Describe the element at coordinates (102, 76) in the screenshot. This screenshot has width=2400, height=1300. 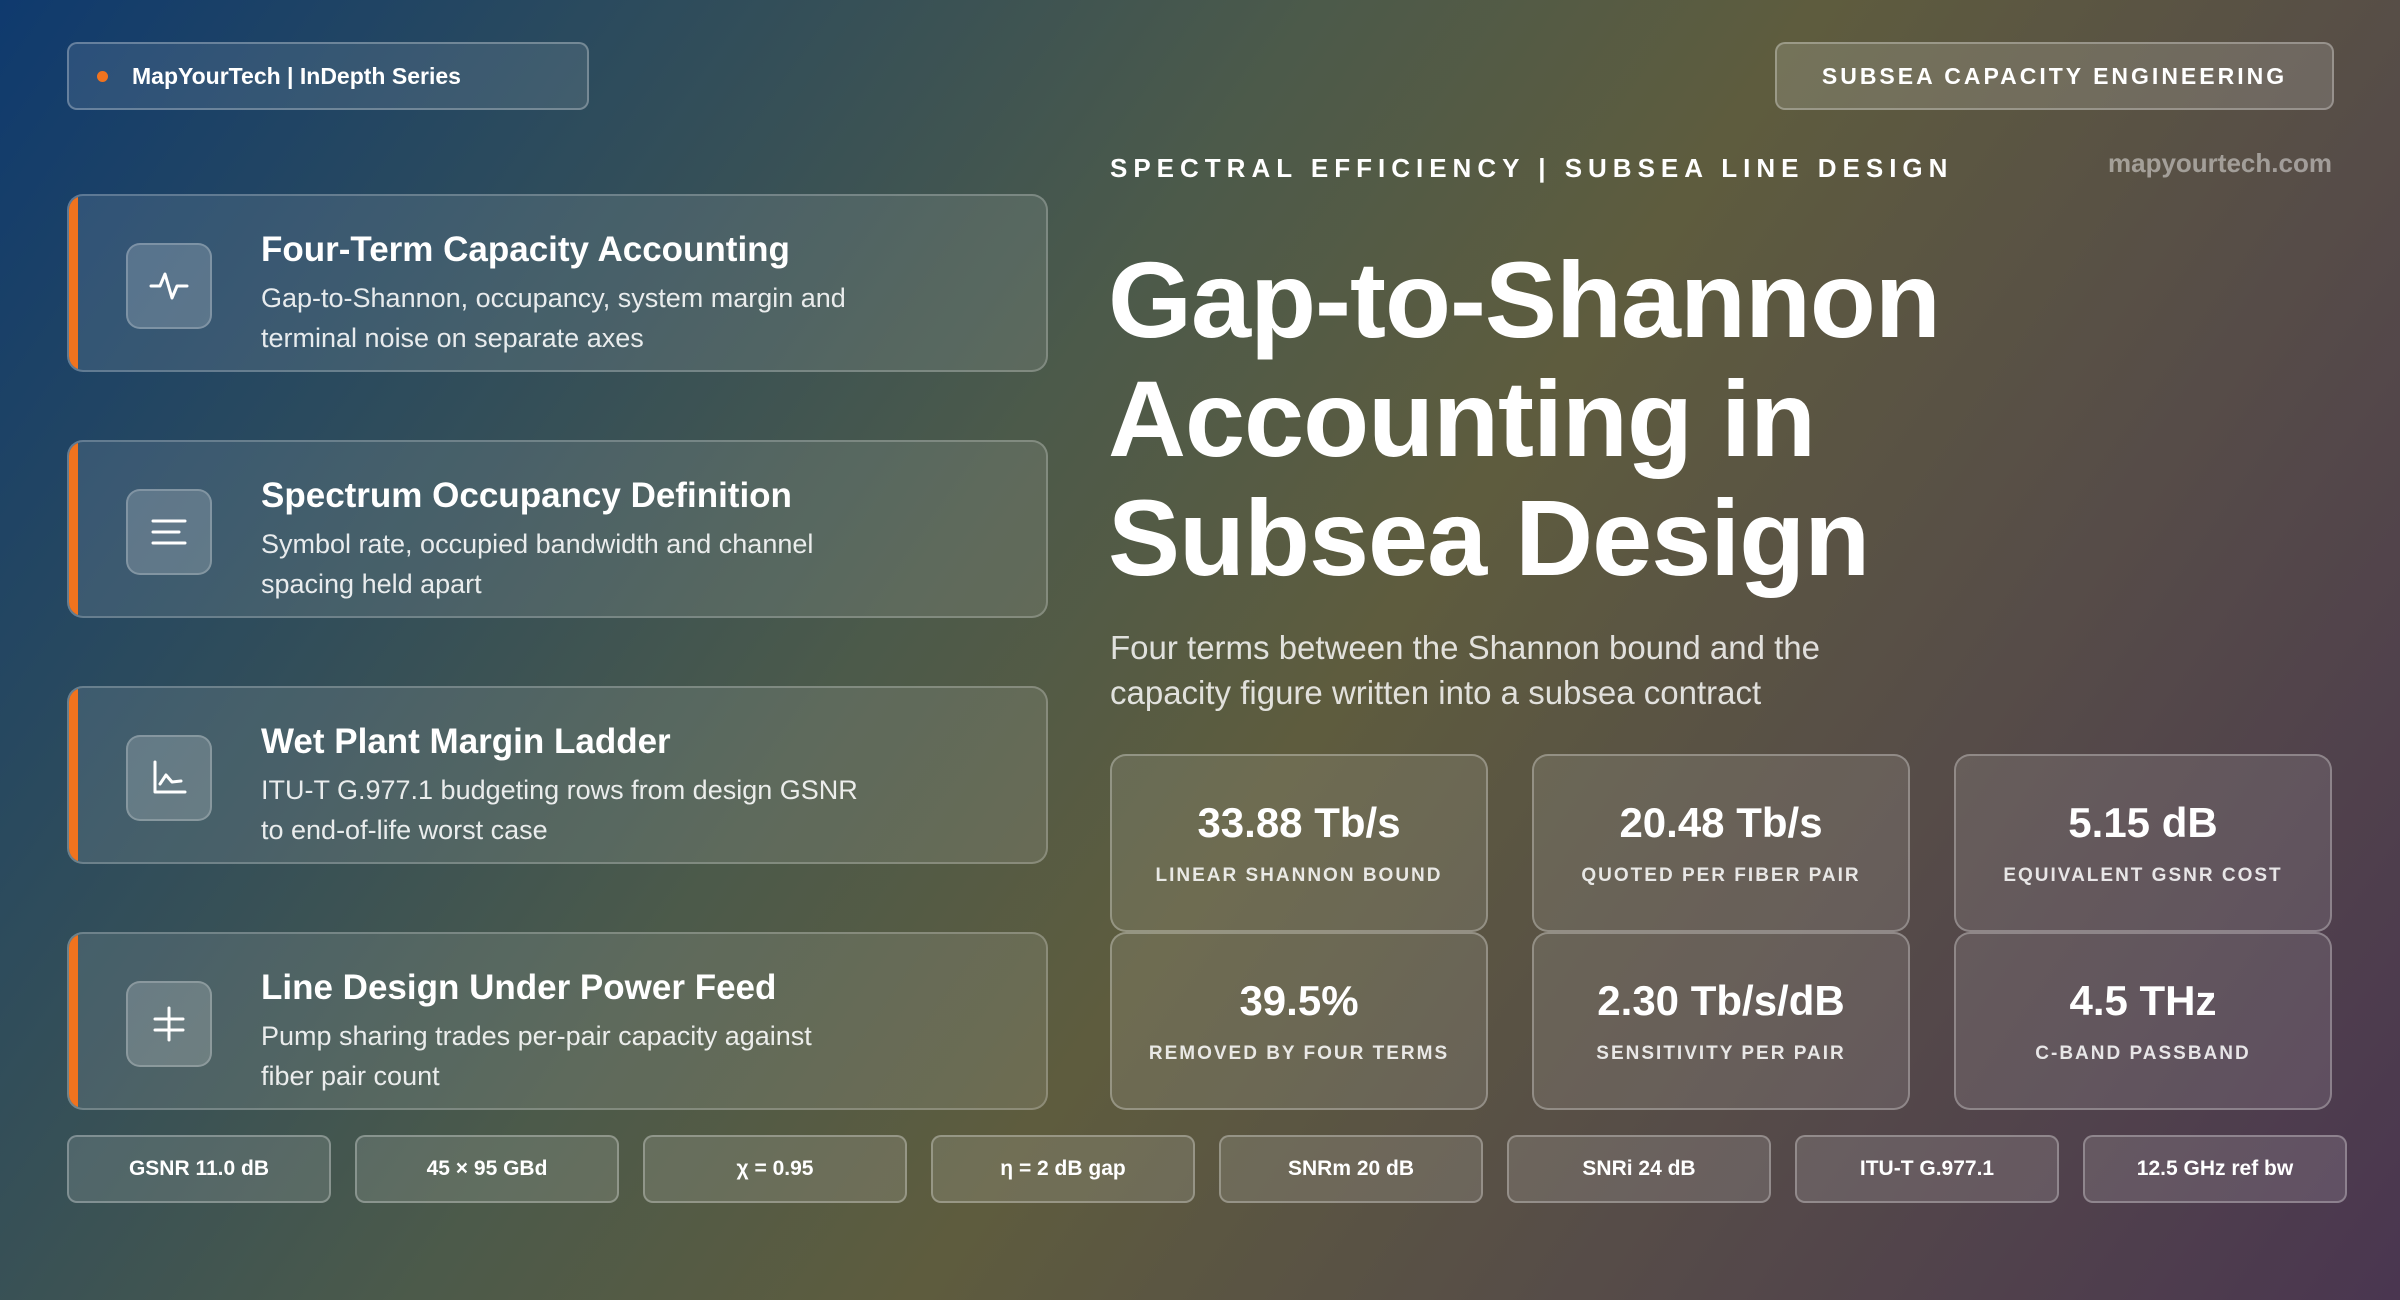
I see `brand-dot-icon` at that location.